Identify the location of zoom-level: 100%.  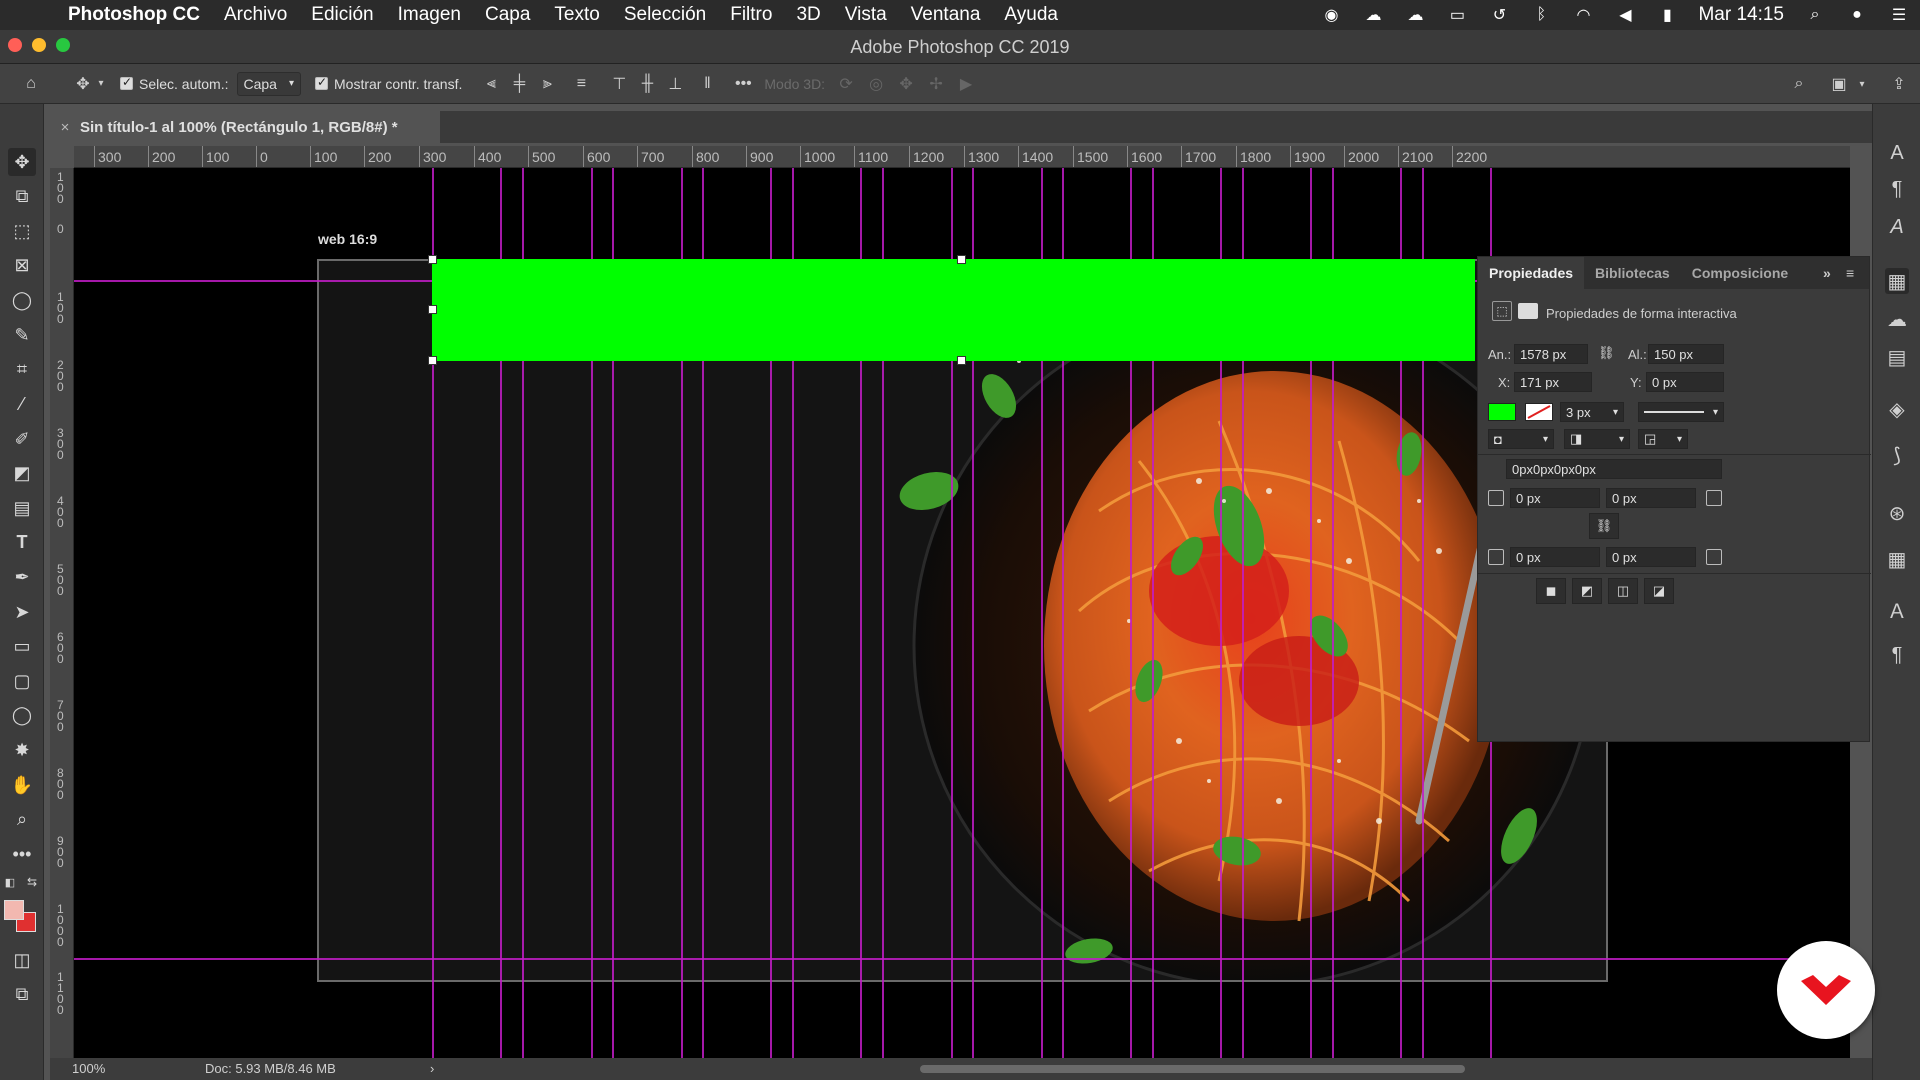
(88, 1068).